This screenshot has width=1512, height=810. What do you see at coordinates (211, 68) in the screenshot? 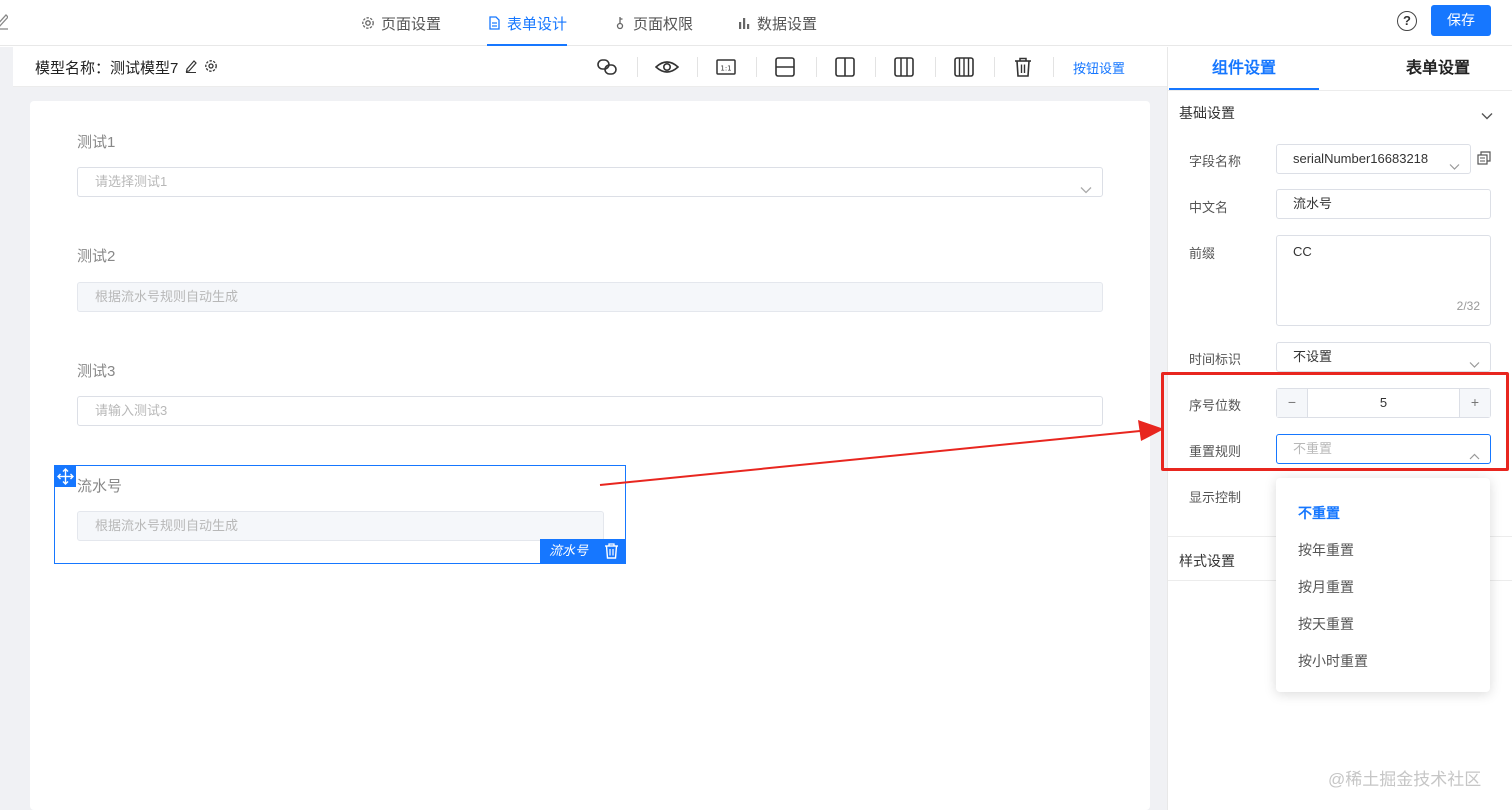
I see `settings-gear-icon` at bounding box center [211, 68].